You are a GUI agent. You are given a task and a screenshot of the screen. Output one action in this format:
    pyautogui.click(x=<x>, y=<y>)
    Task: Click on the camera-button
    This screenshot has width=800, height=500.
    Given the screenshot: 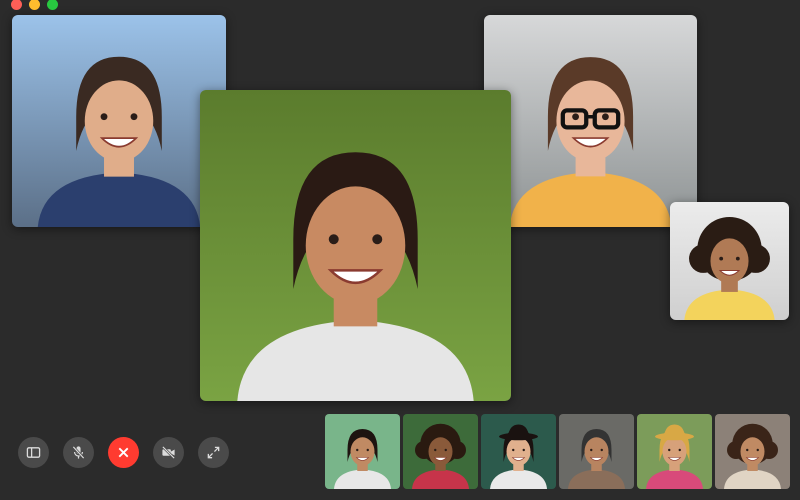 What is the action you would take?
    pyautogui.click(x=168, y=452)
    